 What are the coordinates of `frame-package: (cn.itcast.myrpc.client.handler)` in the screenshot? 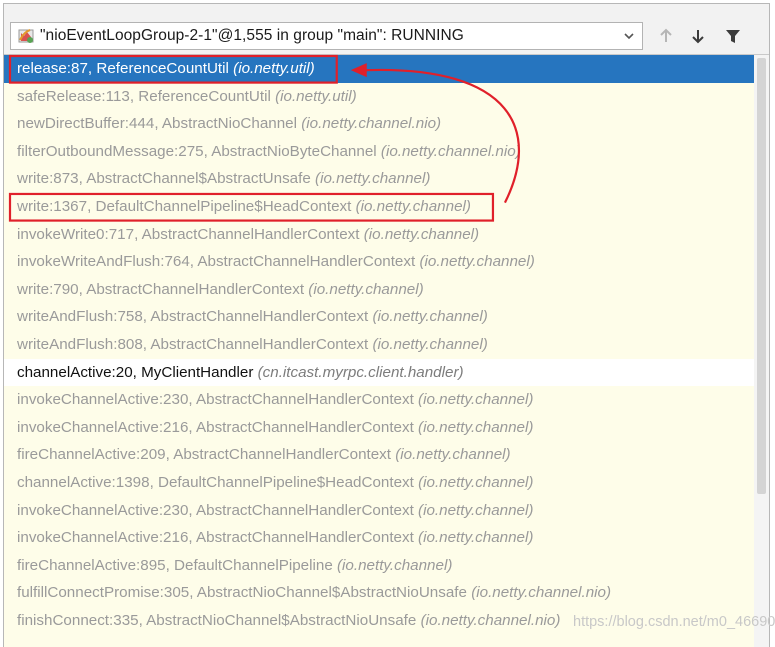 It's located at (360, 372).